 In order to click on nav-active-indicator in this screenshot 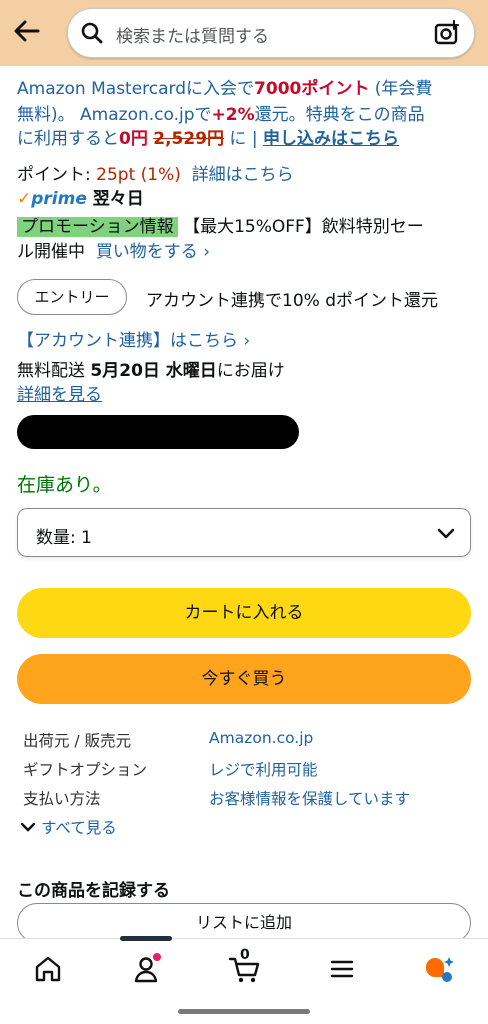, I will do `click(146, 938)`.